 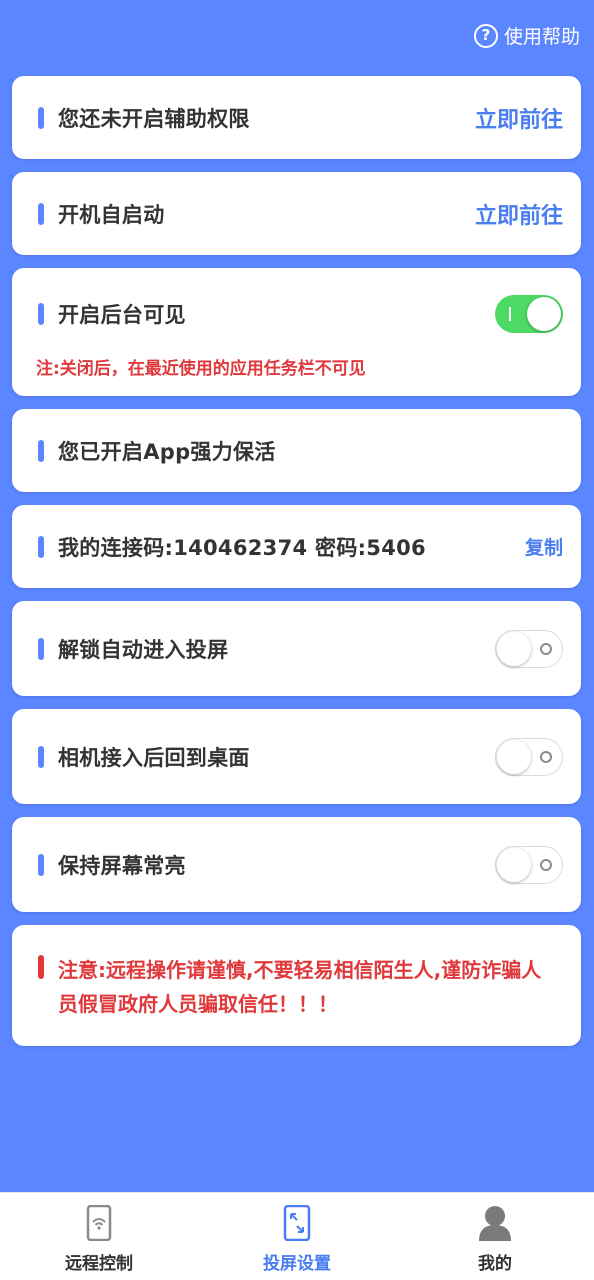 I want to click on autostart-card: 开机自启动 立即前往, so click(x=296, y=213).